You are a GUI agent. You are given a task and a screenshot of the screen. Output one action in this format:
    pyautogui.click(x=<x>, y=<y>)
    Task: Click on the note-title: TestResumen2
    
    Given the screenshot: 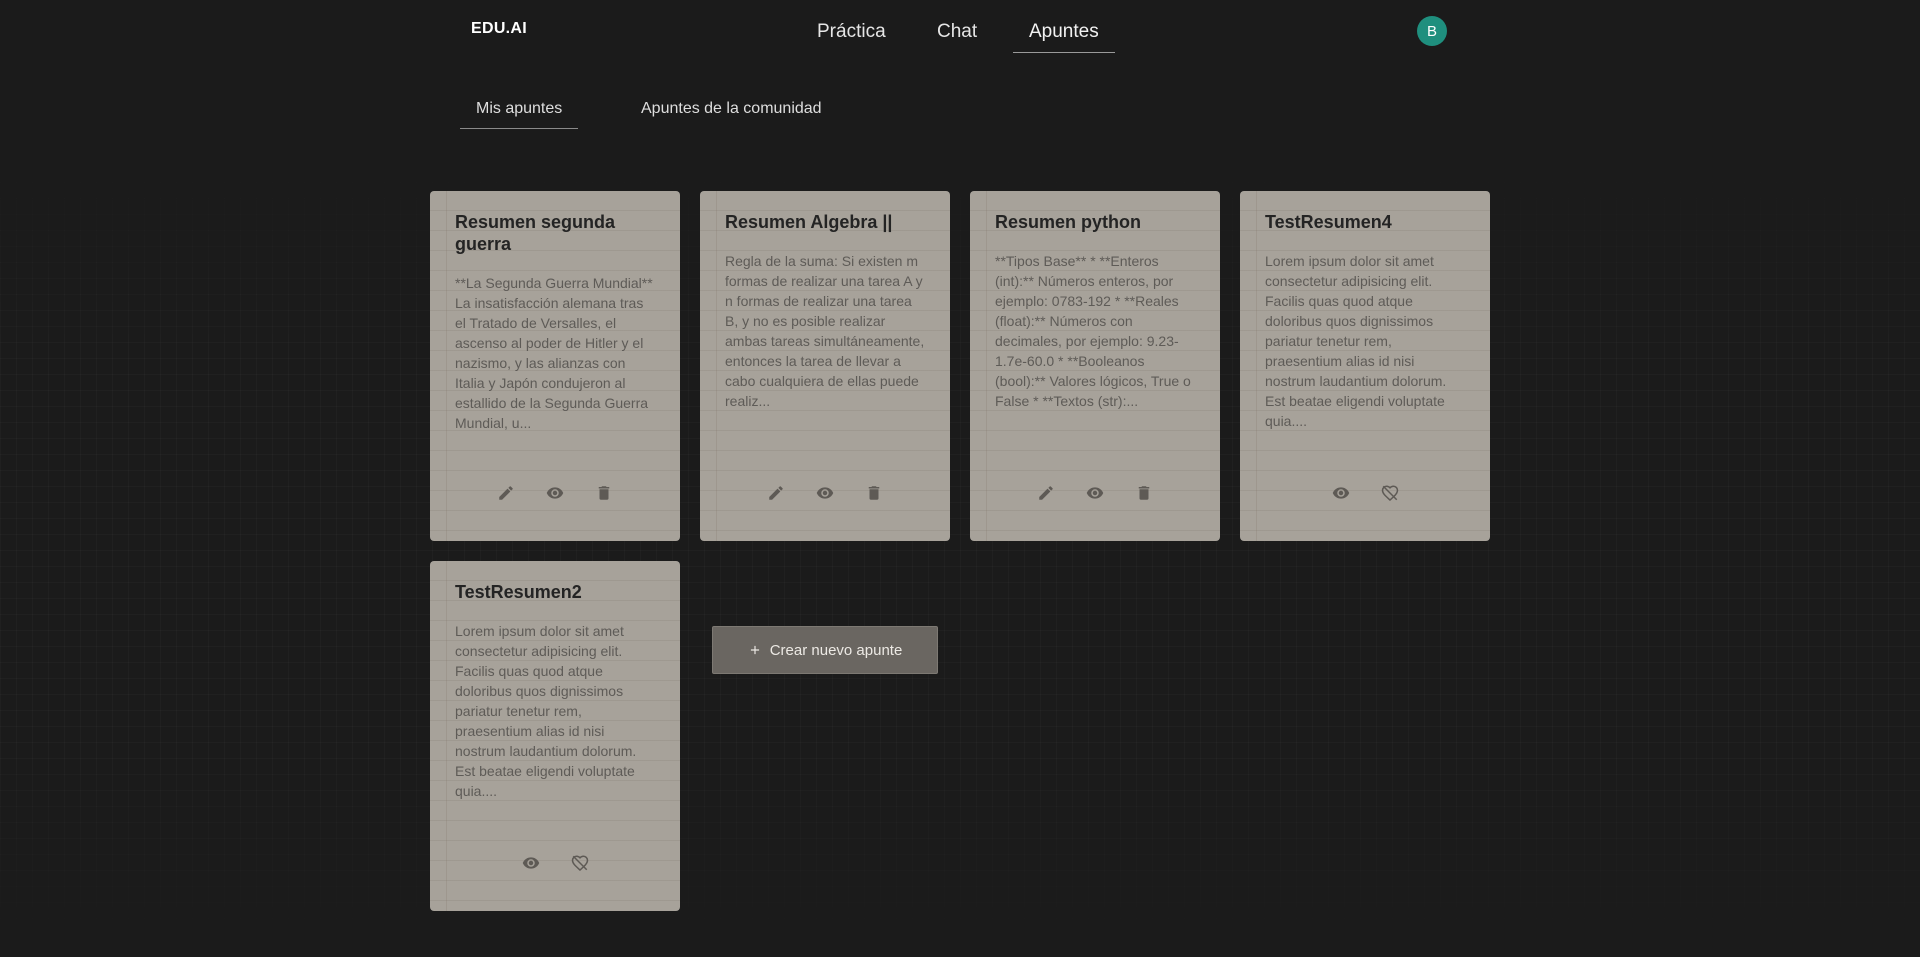 What is the action you would take?
    pyautogui.click(x=518, y=592)
    